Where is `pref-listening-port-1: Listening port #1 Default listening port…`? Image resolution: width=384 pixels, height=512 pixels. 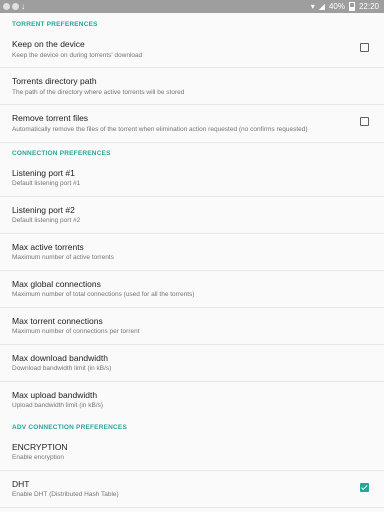 pref-listening-port-1: Listening port #1 Default listening port… is located at coordinates (192, 178).